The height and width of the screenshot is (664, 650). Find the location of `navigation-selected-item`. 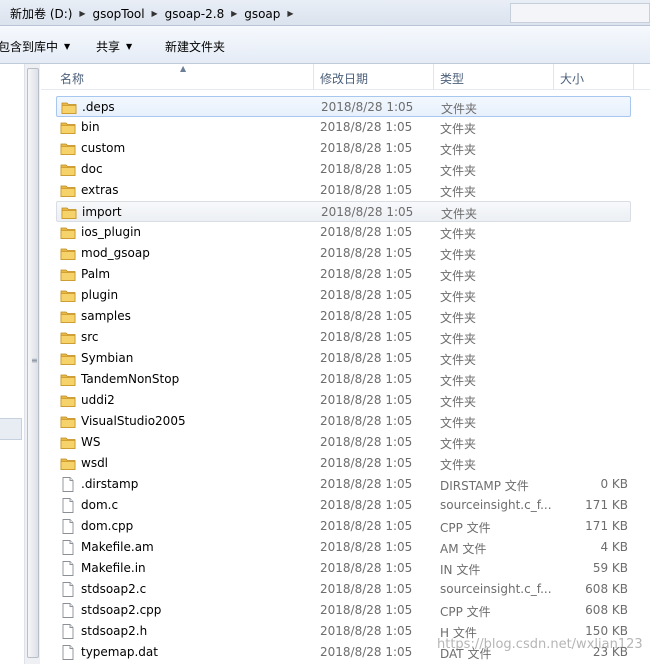

navigation-selected-item is located at coordinates (11, 429).